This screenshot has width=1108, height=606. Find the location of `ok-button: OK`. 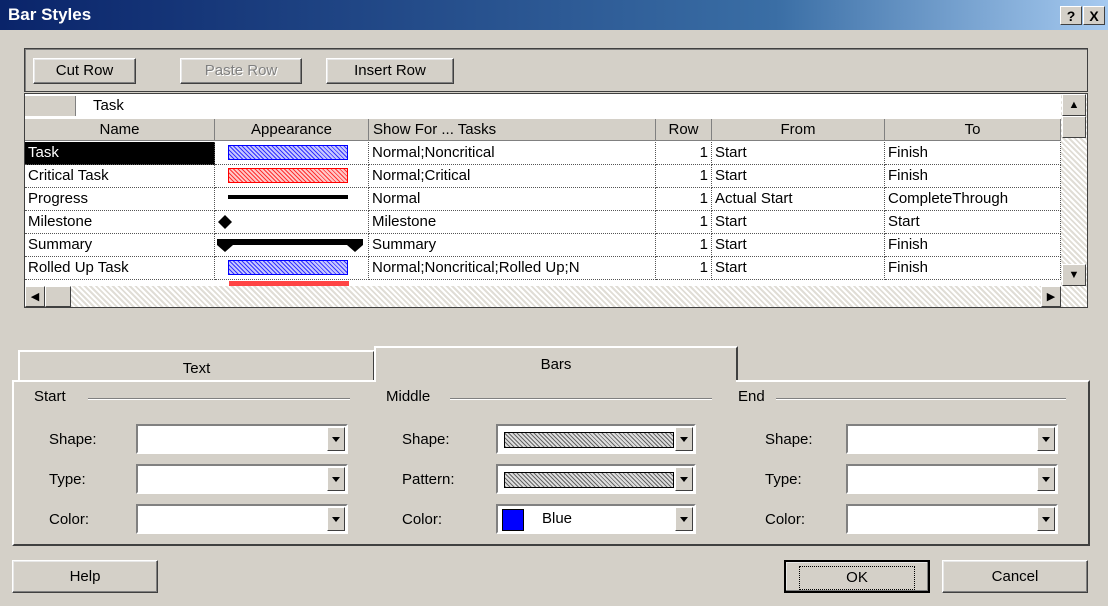

ok-button: OK is located at coordinates (857, 576).